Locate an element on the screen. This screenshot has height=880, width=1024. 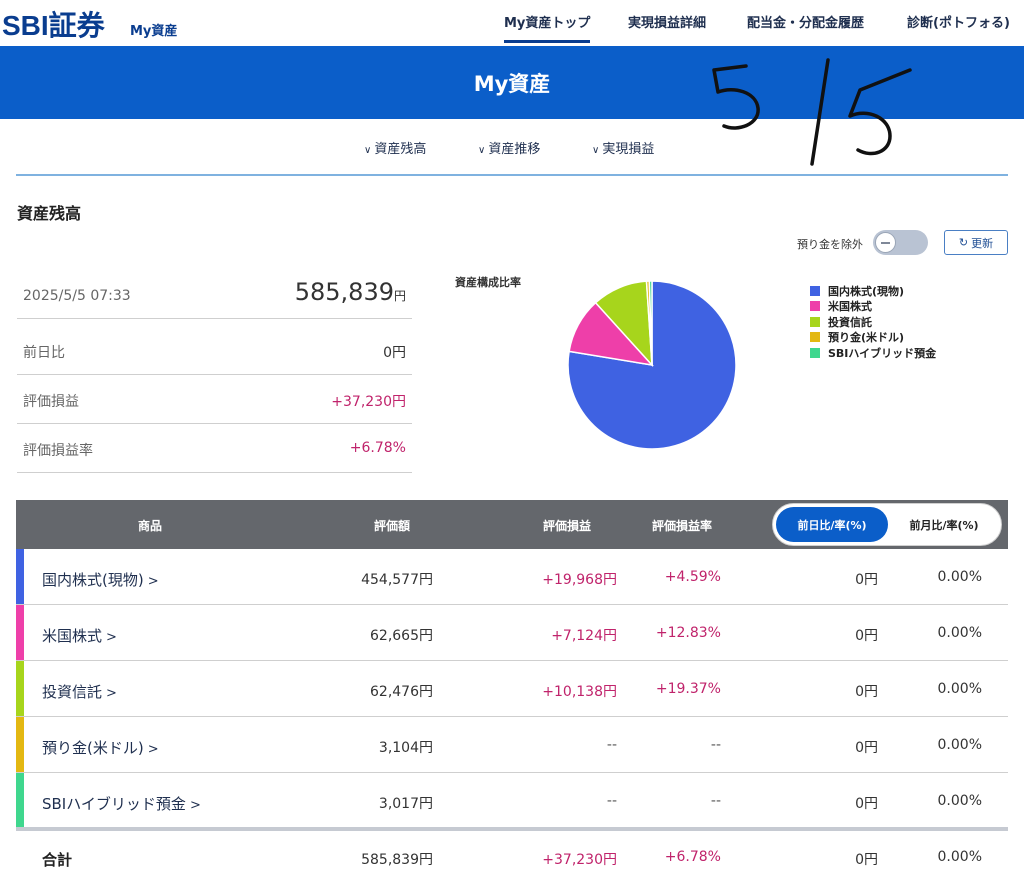
tab-month-change: 前月比/率(%) is located at coordinates (944, 524).